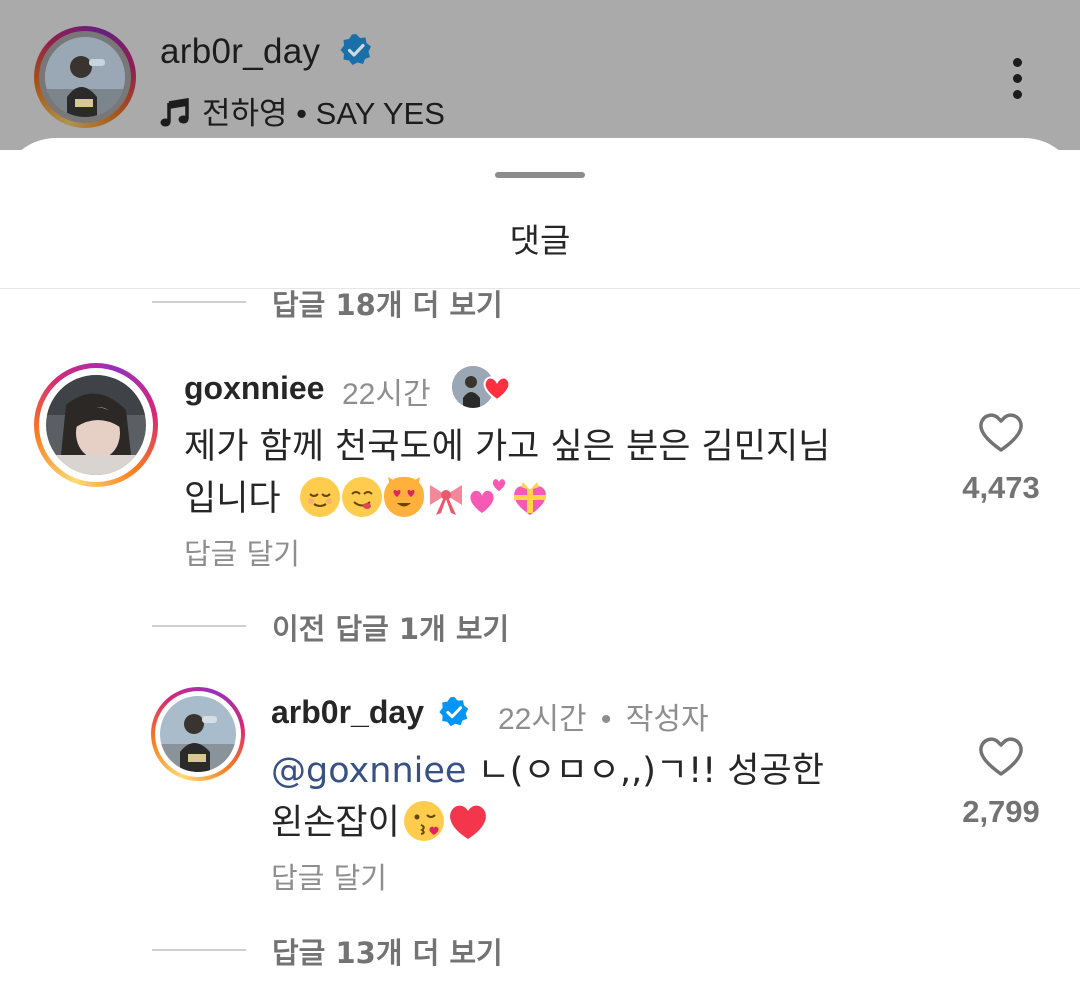 The image size is (1080, 992). What do you see at coordinates (446, 497) in the screenshot?
I see `ribbon-icon` at bounding box center [446, 497].